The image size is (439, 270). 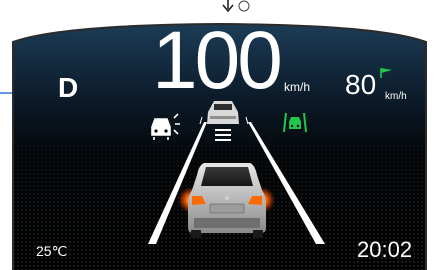 I want to click on set-speed-unit: km/h, so click(x=396, y=96).